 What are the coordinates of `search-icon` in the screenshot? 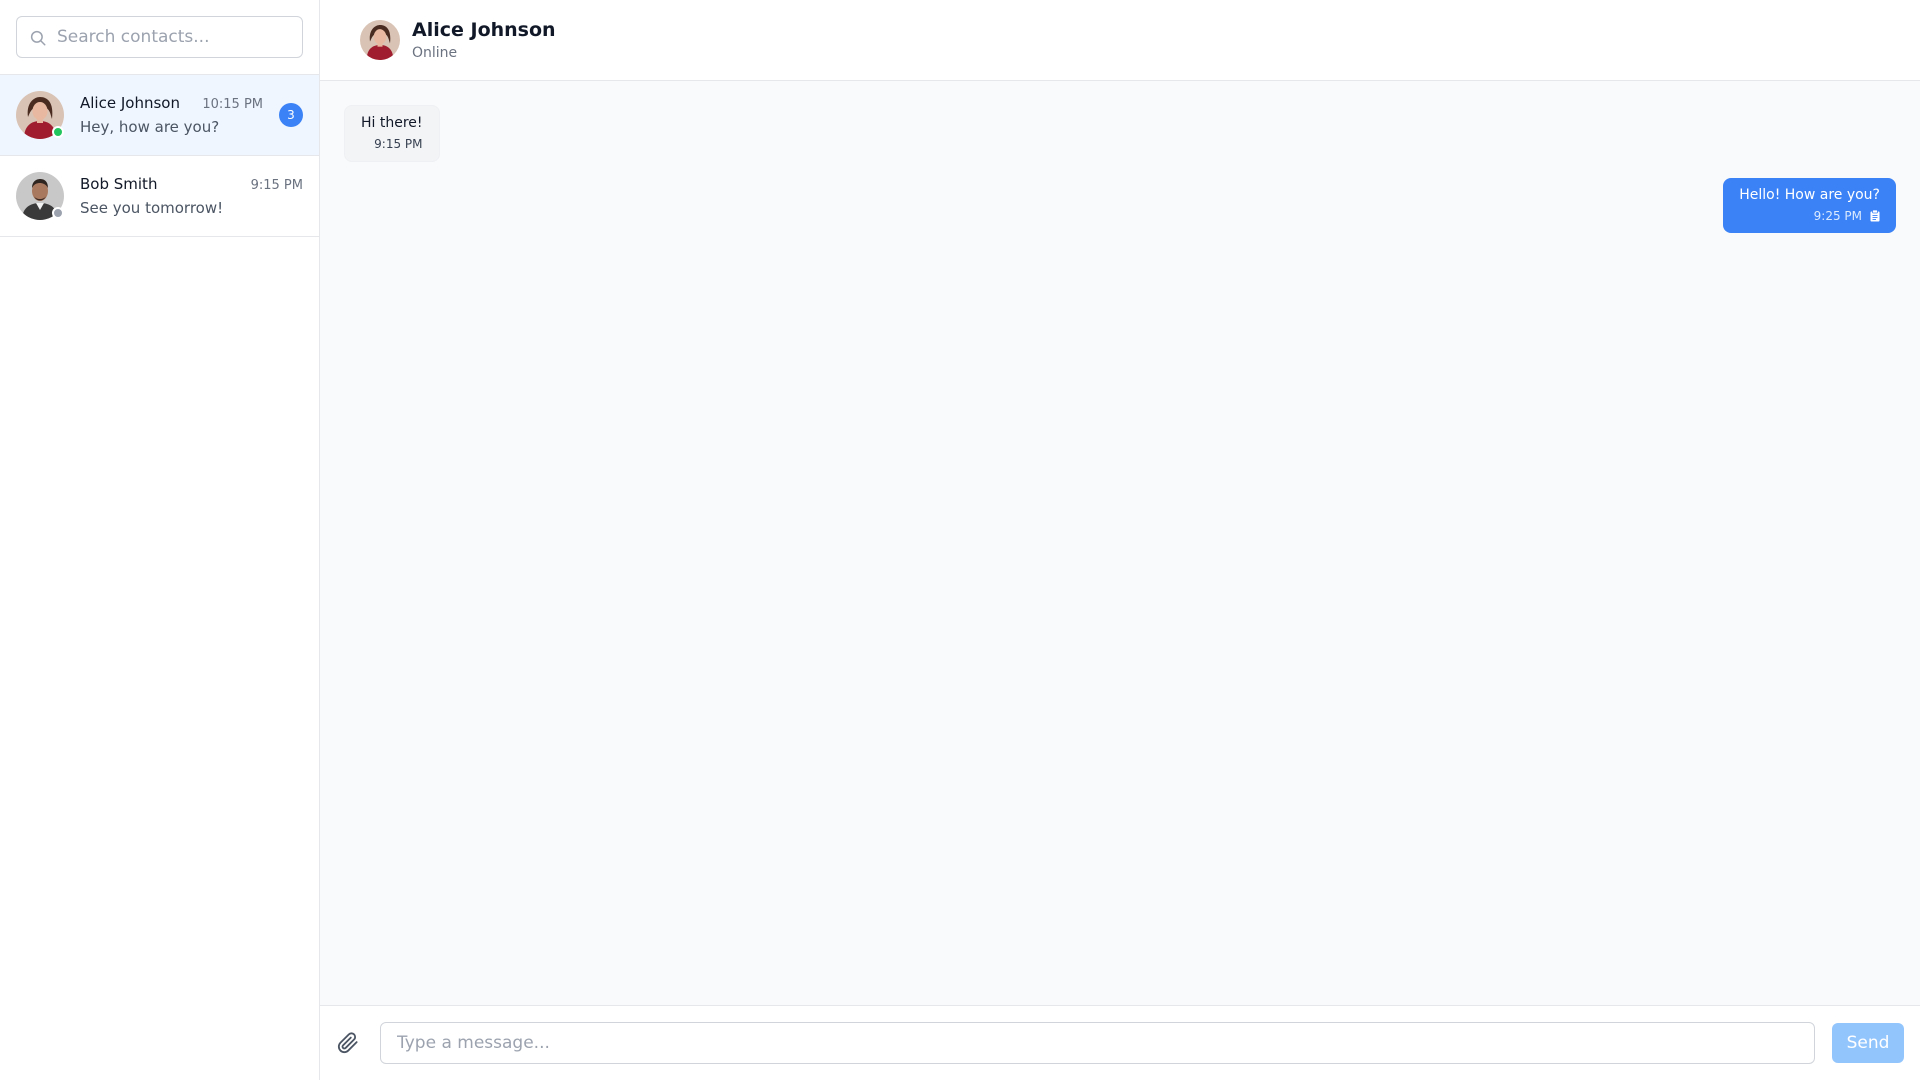 It's located at (38, 38).